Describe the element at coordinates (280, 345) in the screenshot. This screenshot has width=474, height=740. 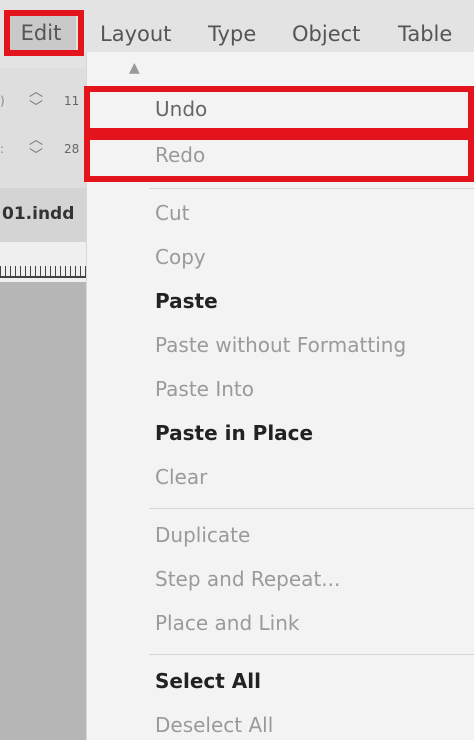
I see `menu-item-paste-without-formatting: Paste without Formatting` at that location.